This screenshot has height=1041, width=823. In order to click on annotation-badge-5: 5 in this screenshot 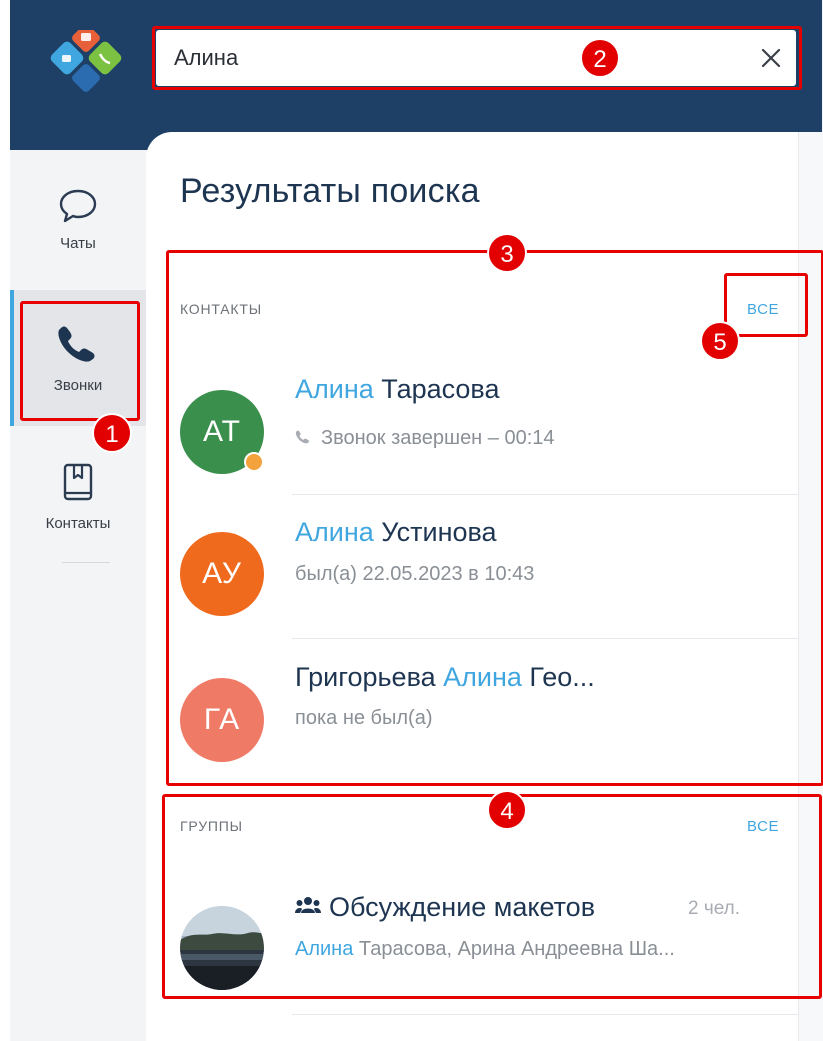, I will do `click(720, 341)`.